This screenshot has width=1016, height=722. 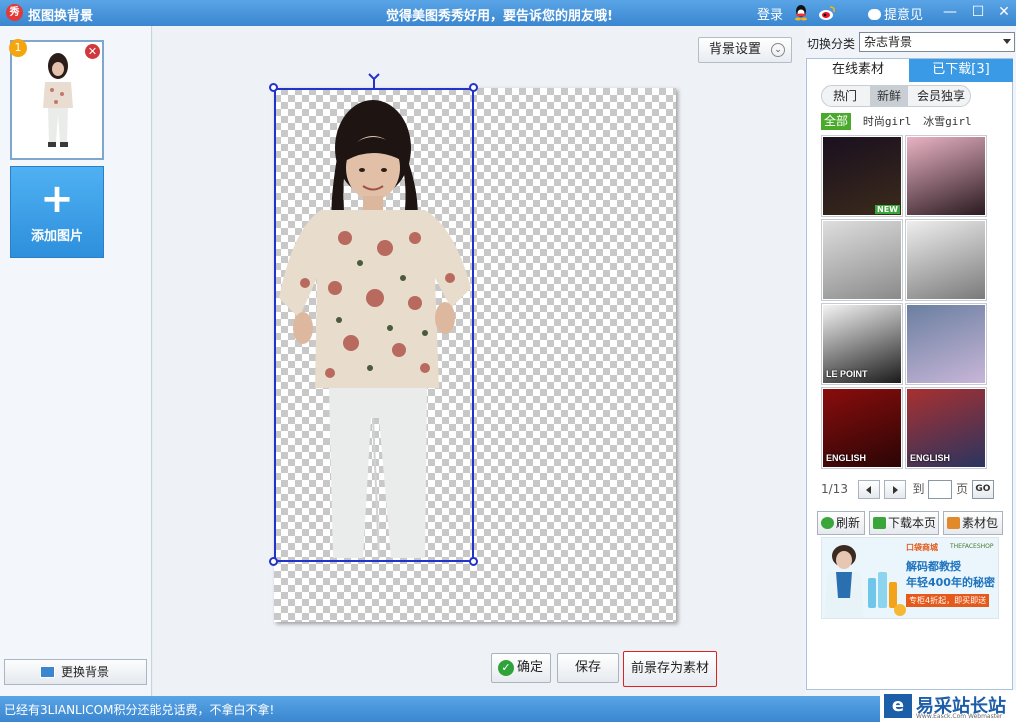 I want to click on category-value: 杂志背景, so click(x=888, y=42).